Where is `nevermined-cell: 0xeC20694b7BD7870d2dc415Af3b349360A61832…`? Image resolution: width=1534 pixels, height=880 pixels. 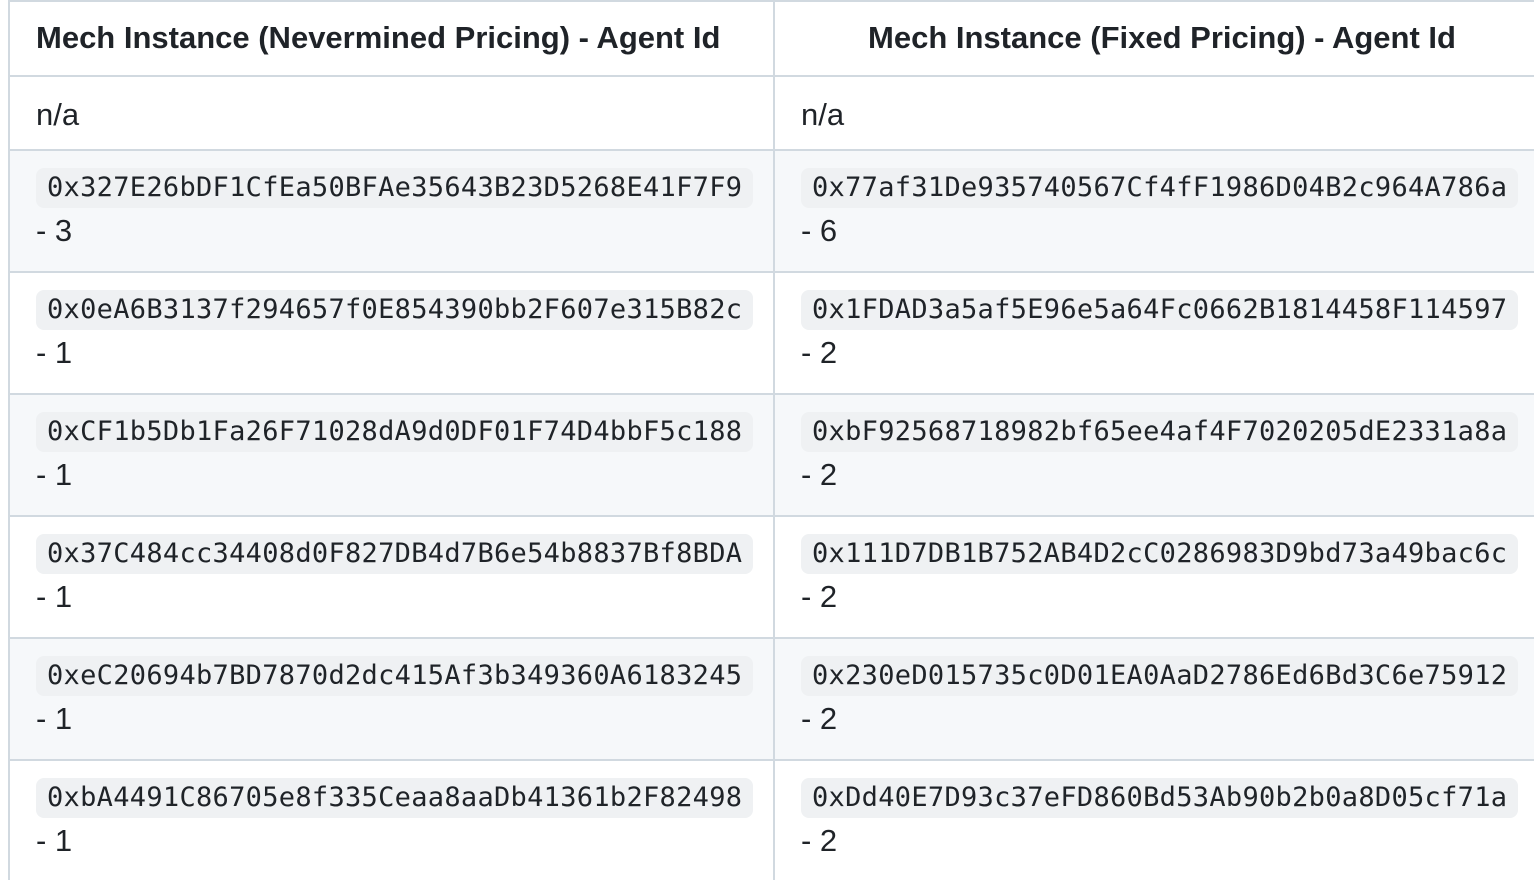 nevermined-cell: 0xeC20694b7BD7870d2dc415Af3b349360A61832… is located at coordinates (392, 699).